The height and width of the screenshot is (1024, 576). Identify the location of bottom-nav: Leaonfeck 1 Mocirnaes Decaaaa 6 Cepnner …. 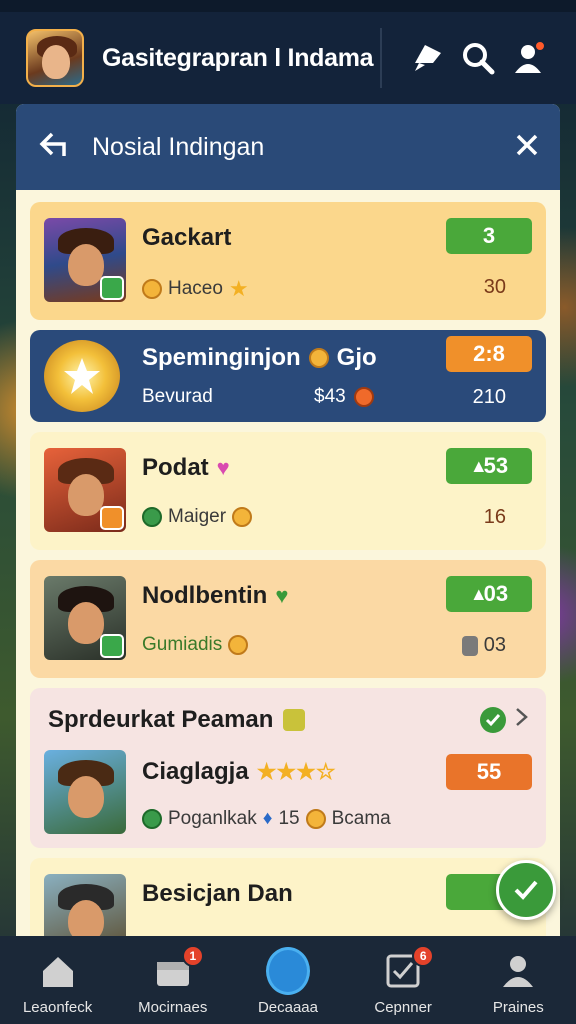
(288, 980).